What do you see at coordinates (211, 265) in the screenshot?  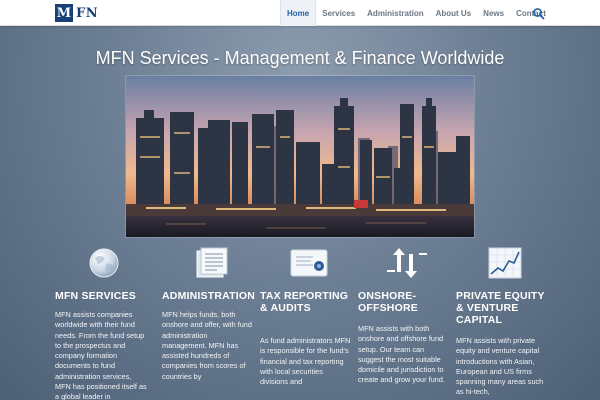 I see `documents-icon` at bounding box center [211, 265].